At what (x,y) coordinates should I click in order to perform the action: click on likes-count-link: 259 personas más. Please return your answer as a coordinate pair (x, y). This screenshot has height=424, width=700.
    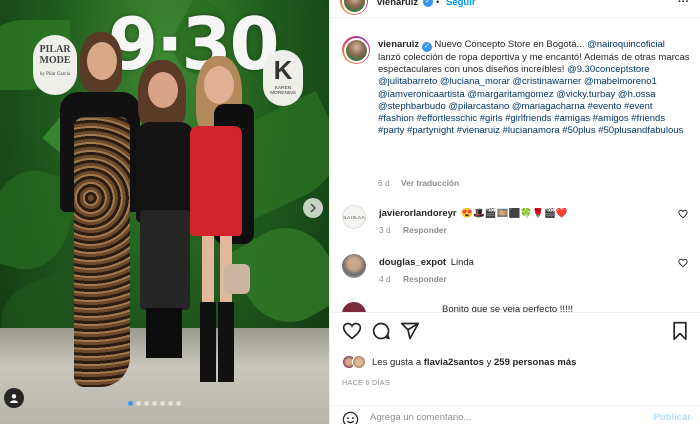
    Looking at the image, I should click on (535, 362).